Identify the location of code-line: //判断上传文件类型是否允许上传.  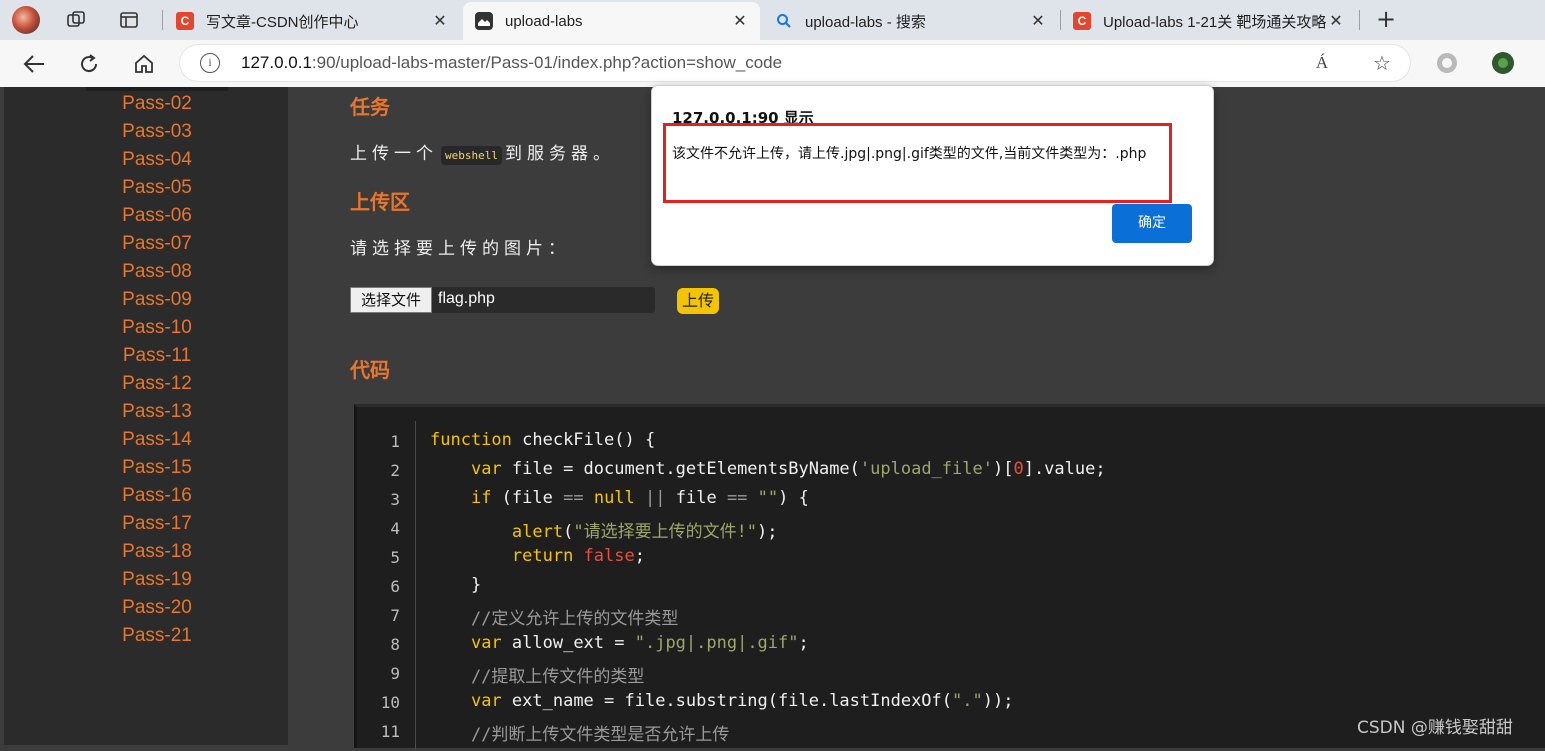
(580, 735).